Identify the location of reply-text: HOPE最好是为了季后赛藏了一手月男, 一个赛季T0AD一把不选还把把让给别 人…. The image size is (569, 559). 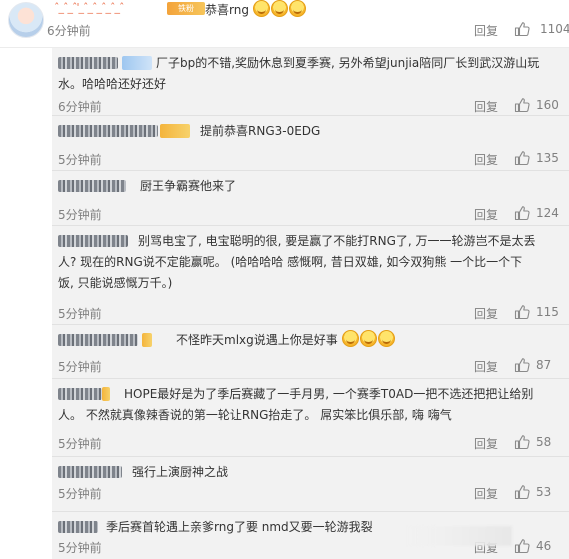
(296, 404).